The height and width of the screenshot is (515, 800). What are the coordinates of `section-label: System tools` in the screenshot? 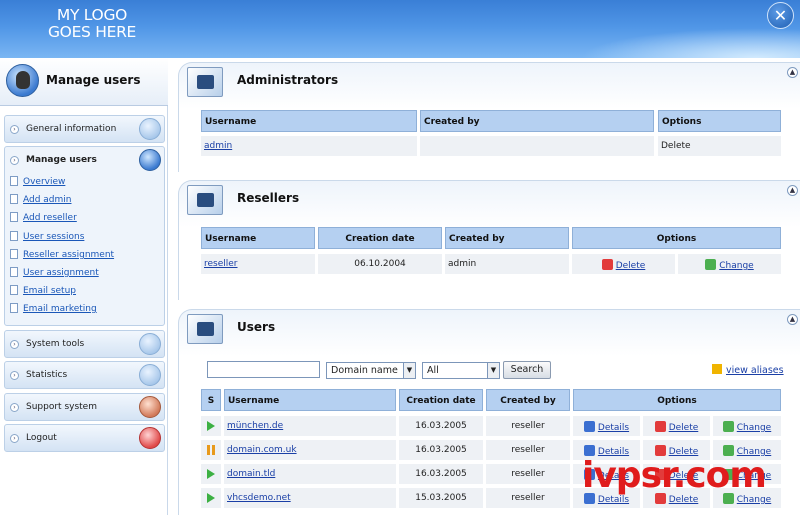 It's located at (55, 344).